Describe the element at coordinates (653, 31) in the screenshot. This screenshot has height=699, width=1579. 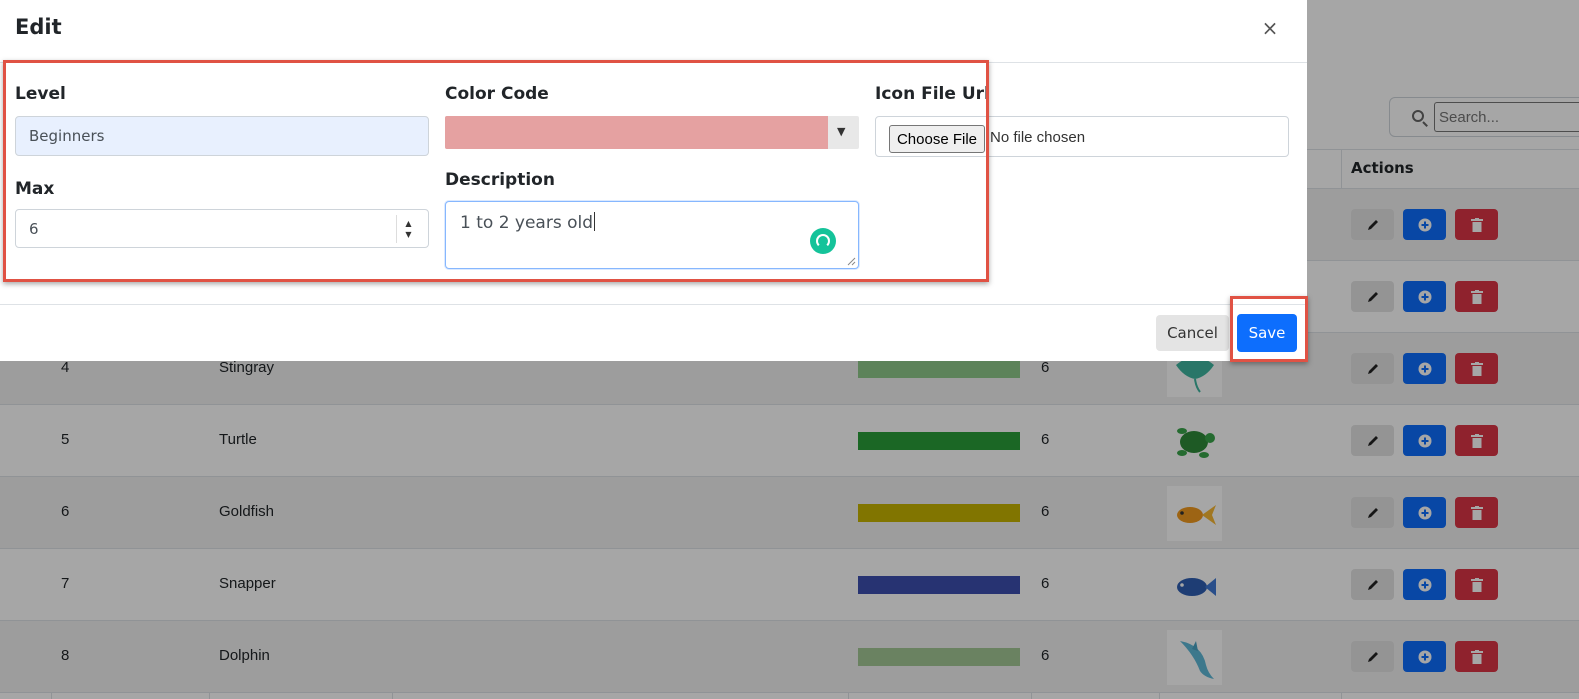
I see `modal-header: Edit ×` at that location.